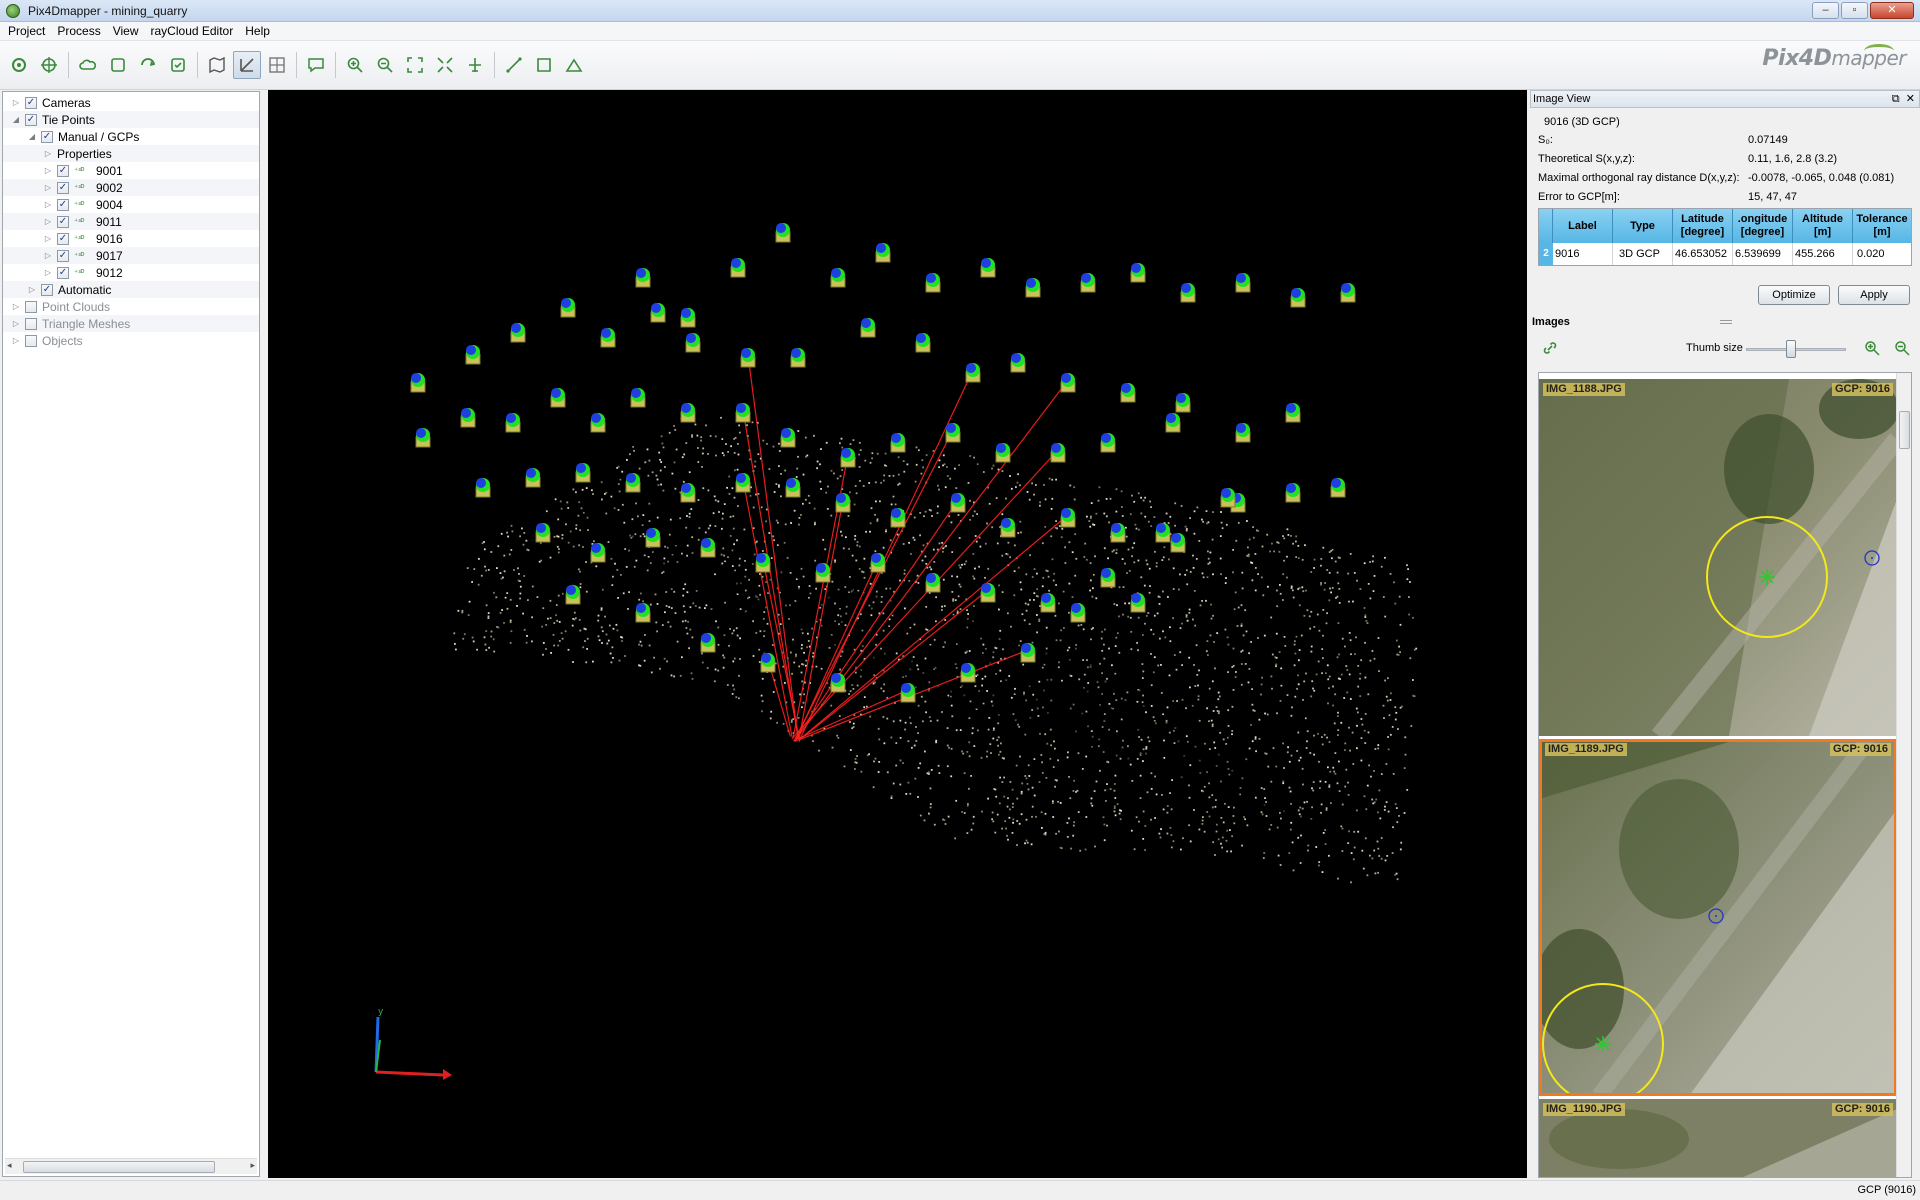 The width and height of the screenshot is (1920, 1200). What do you see at coordinates (49, 65) in the screenshot?
I see `gcp-manager-icon` at bounding box center [49, 65].